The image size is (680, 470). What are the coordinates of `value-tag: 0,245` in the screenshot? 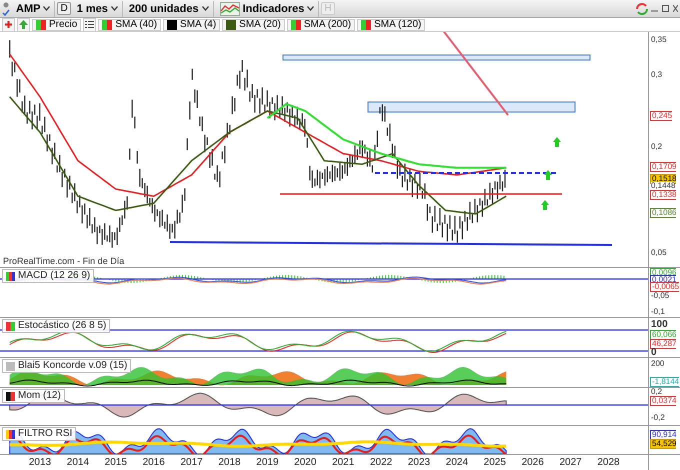 It's located at (661, 116).